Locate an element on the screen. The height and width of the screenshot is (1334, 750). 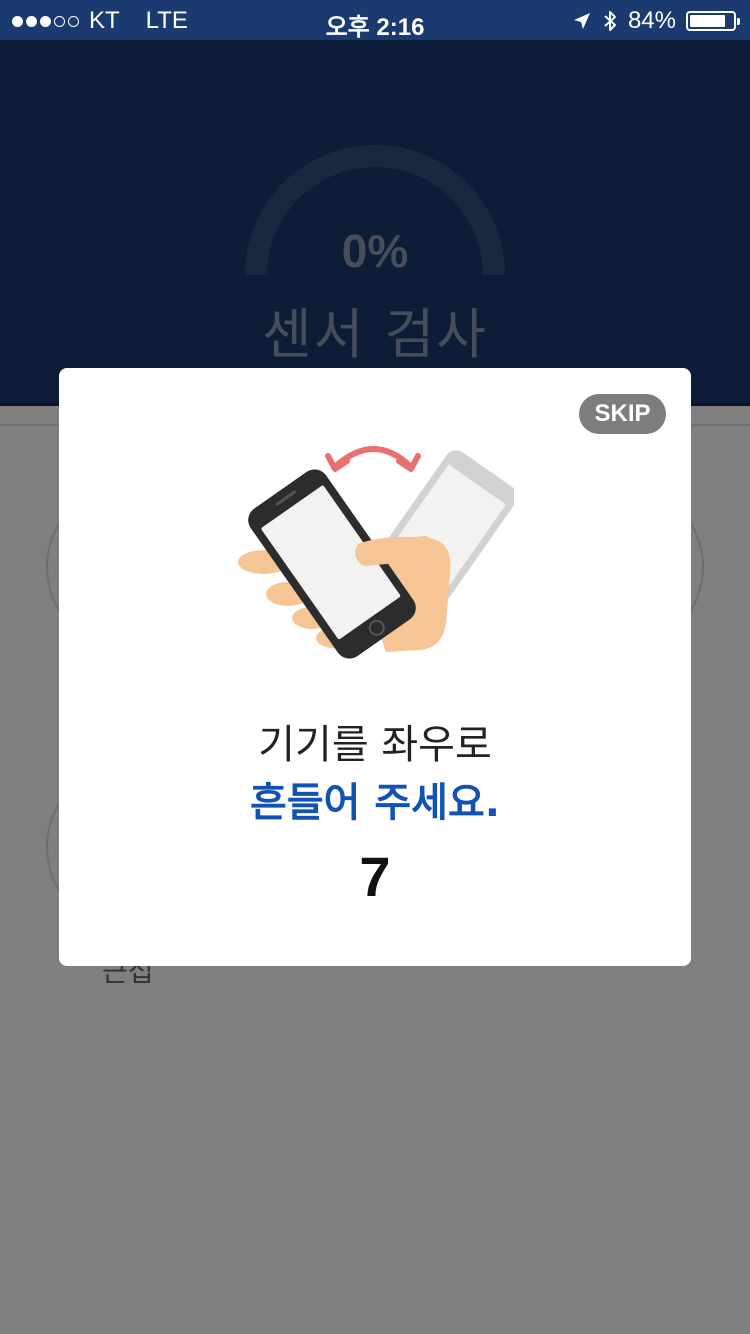
shake-phone-icon is located at coordinates (376, 552).